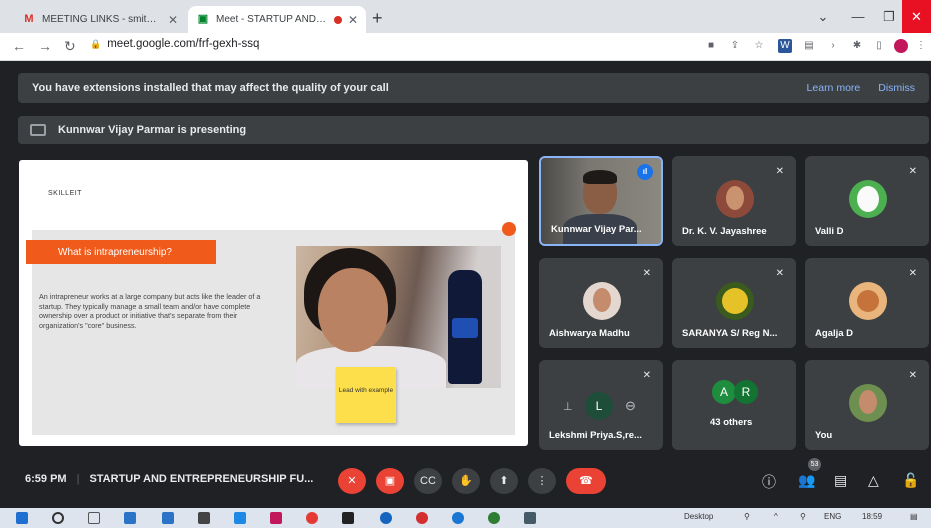 This screenshot has width=931, height=528. I want to click on camera-icon: ■, so click(711, 46).